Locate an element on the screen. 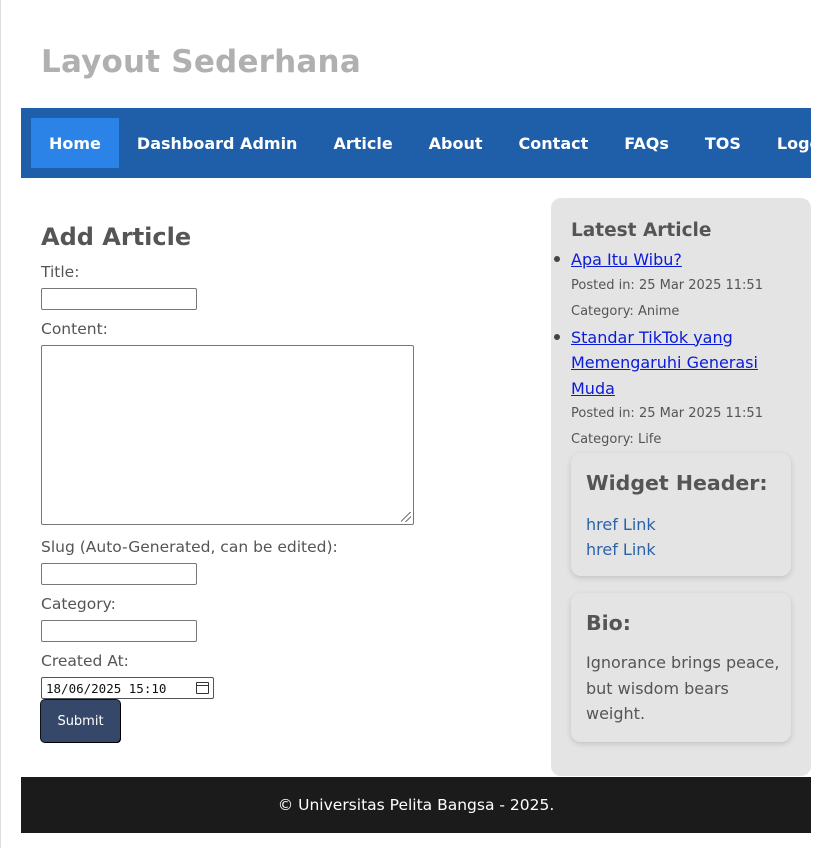 Image resolution: width=825 pixels, height=848 pixels. created-at-input: 18/06/2025 15:10 is located at coordinates (127, 688).